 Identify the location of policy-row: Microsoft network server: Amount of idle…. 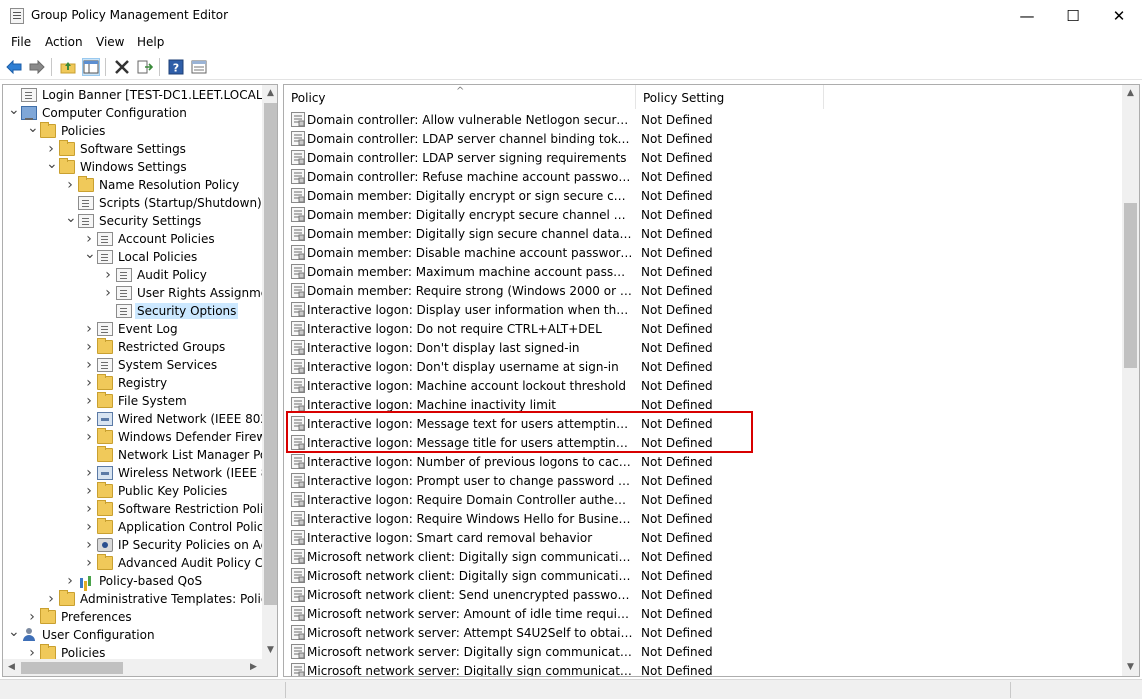
(704, 613).